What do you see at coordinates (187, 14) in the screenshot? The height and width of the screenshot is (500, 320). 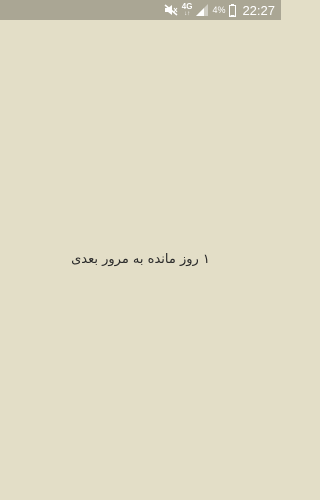 I see `network-arrows: ↓↑` at bounding box center [187, 14].